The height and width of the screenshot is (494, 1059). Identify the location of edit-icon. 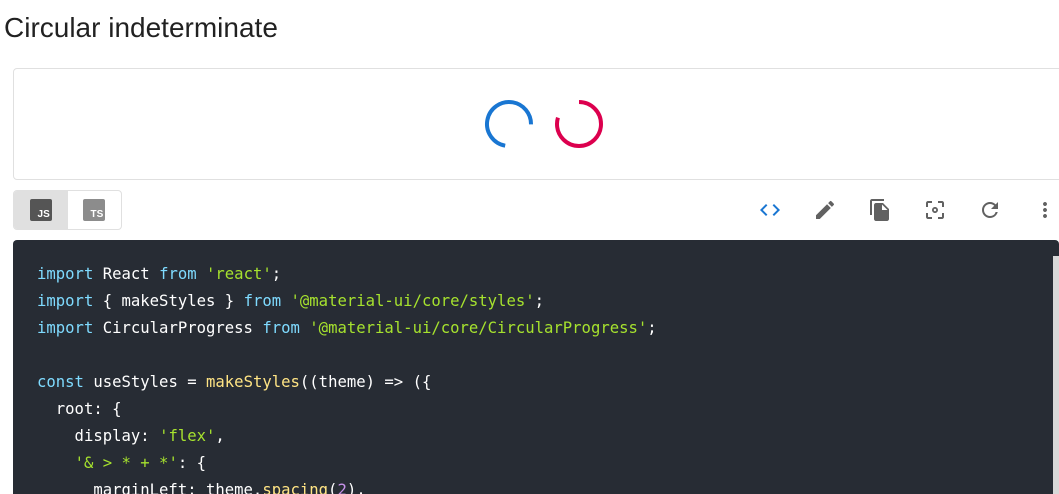
(825, 209).